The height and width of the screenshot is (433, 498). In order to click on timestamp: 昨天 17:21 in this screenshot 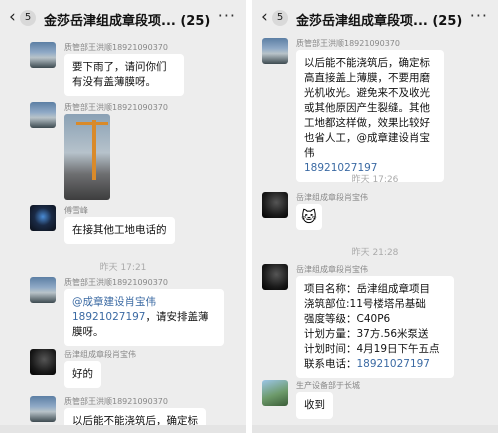, I will do `click(123, 268)`.